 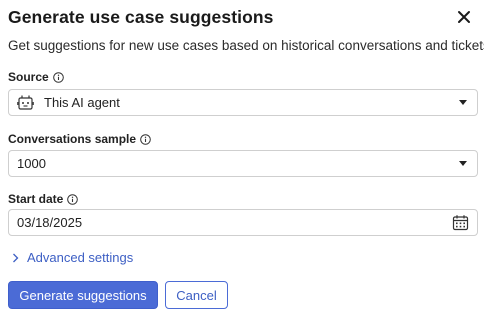 I want to click on advanced-settings-label: Advanced settings, so click(x=80, y=257).